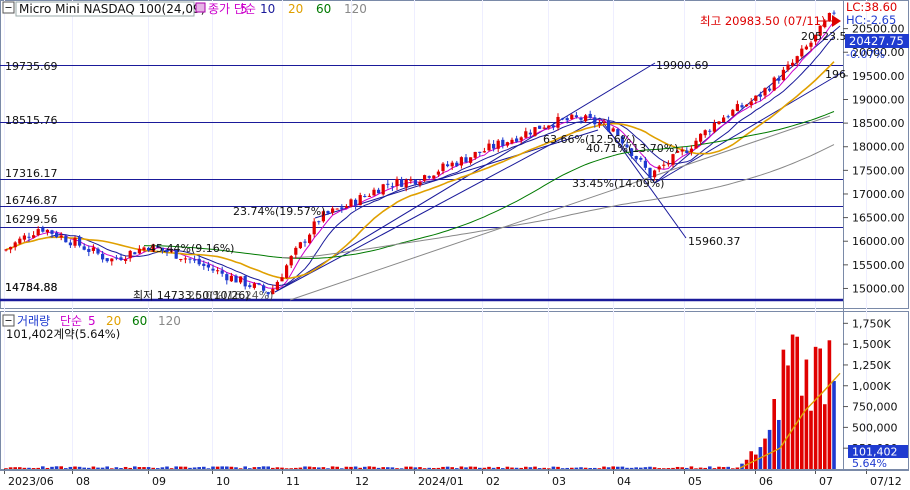 The image size is (910, 490). What do you see at coordinates (83, 481) in the screenshot?
I see `time-tick-label: 08` at bounding box center [83, 481].